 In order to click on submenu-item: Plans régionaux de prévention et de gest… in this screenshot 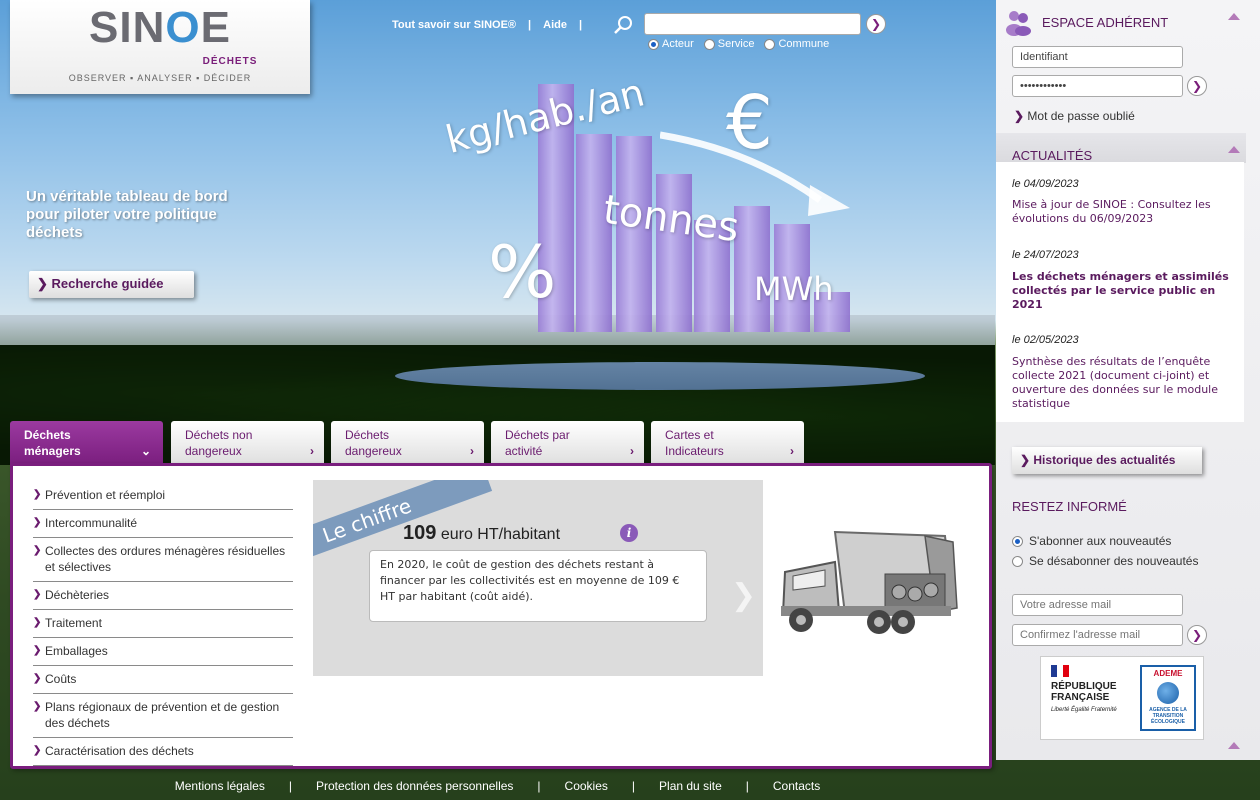, I will do `click(163, 716)`.